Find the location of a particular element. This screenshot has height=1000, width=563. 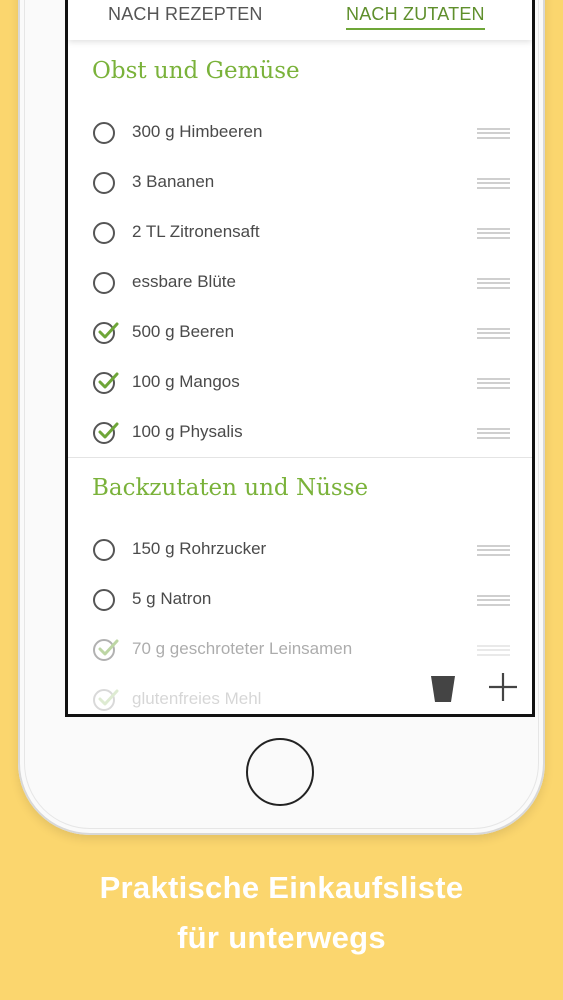

item-label: 150 g Rohrzucker is located at coordinates (199, 548).